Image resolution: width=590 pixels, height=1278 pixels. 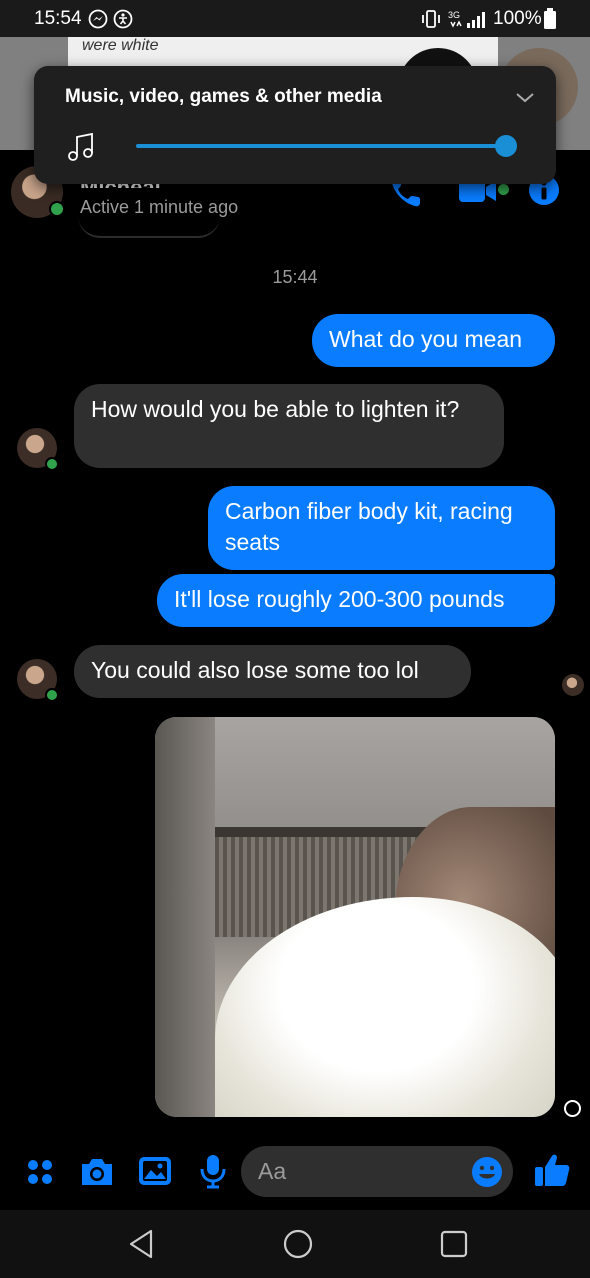 I want to click on camera-icon, so click(x=97, y=1172).